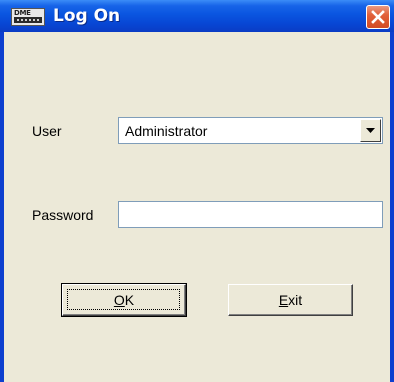  What do you see at coordinates (87, 16) in the screenshot?
I see `window-title: Log On` at bounding box center [87, 16].